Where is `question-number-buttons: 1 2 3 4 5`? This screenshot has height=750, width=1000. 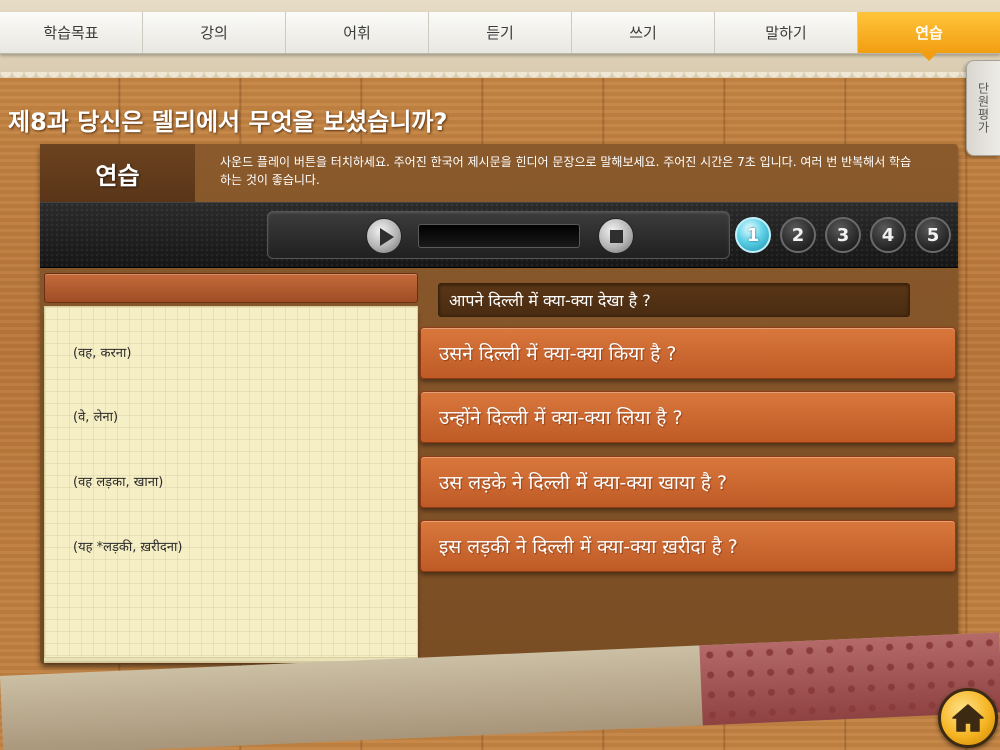
question-number-buttons: 1 2 3 4 5 is located at coordinates (843, 236).